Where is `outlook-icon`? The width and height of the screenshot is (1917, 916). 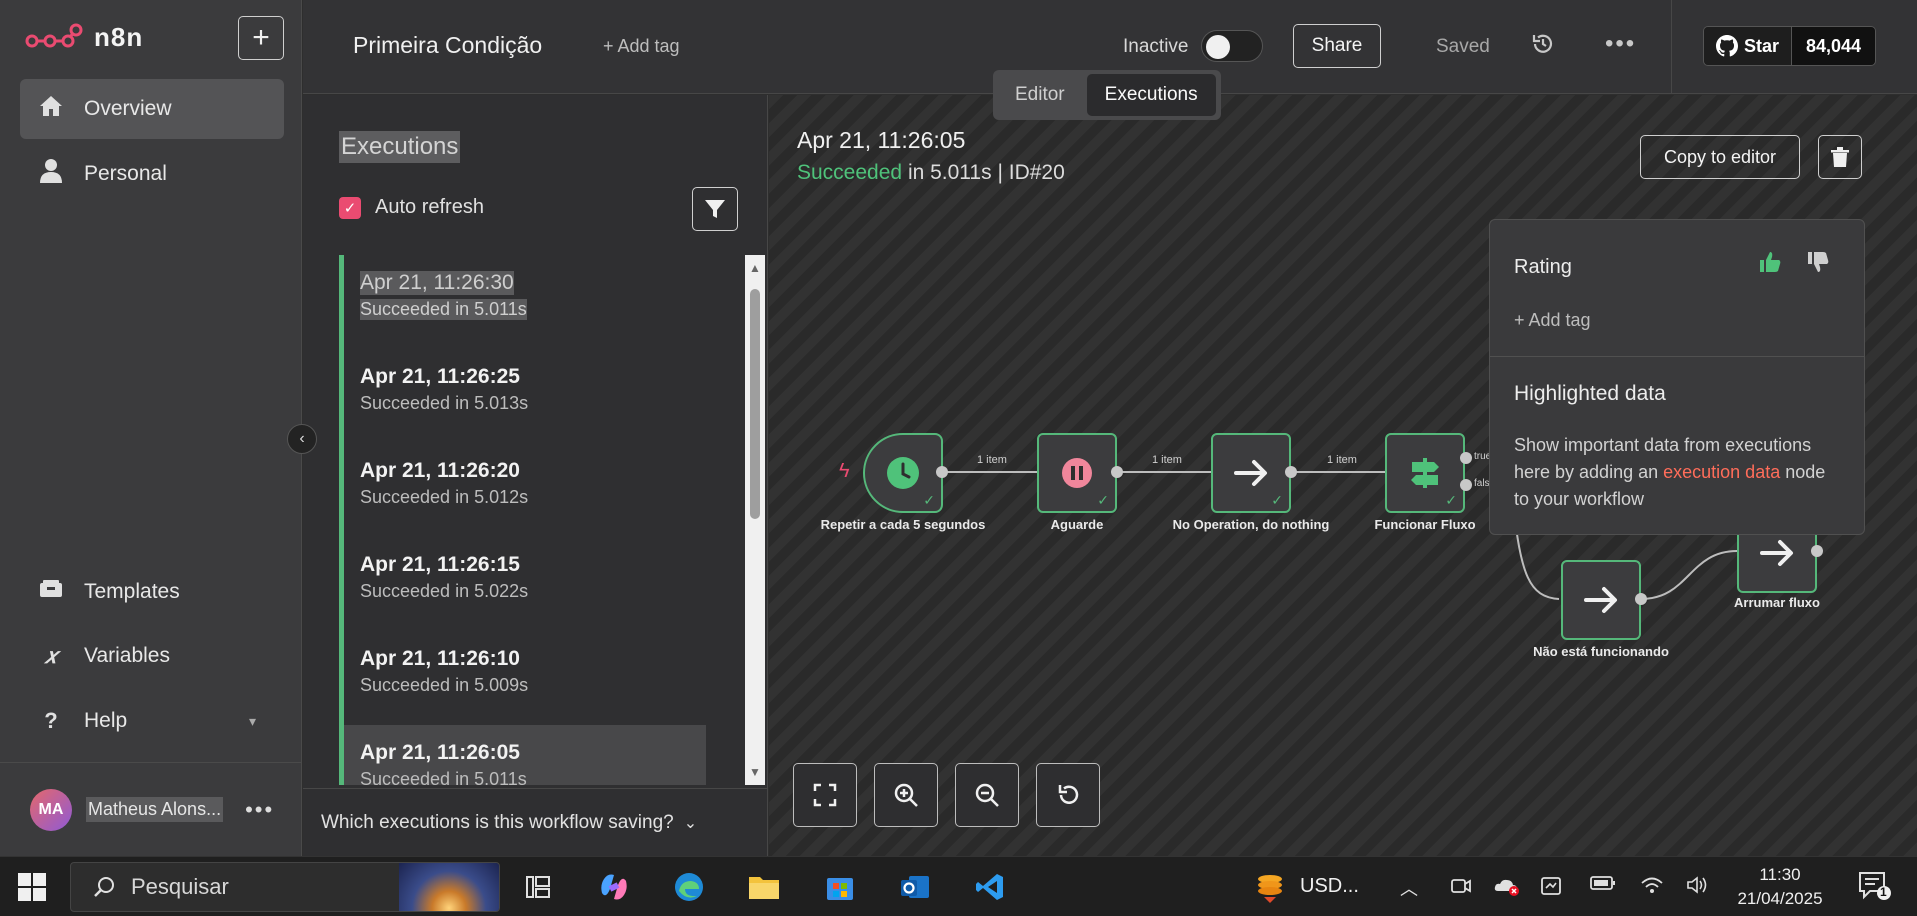 outlook-icon is located at coordinates (915, 887).